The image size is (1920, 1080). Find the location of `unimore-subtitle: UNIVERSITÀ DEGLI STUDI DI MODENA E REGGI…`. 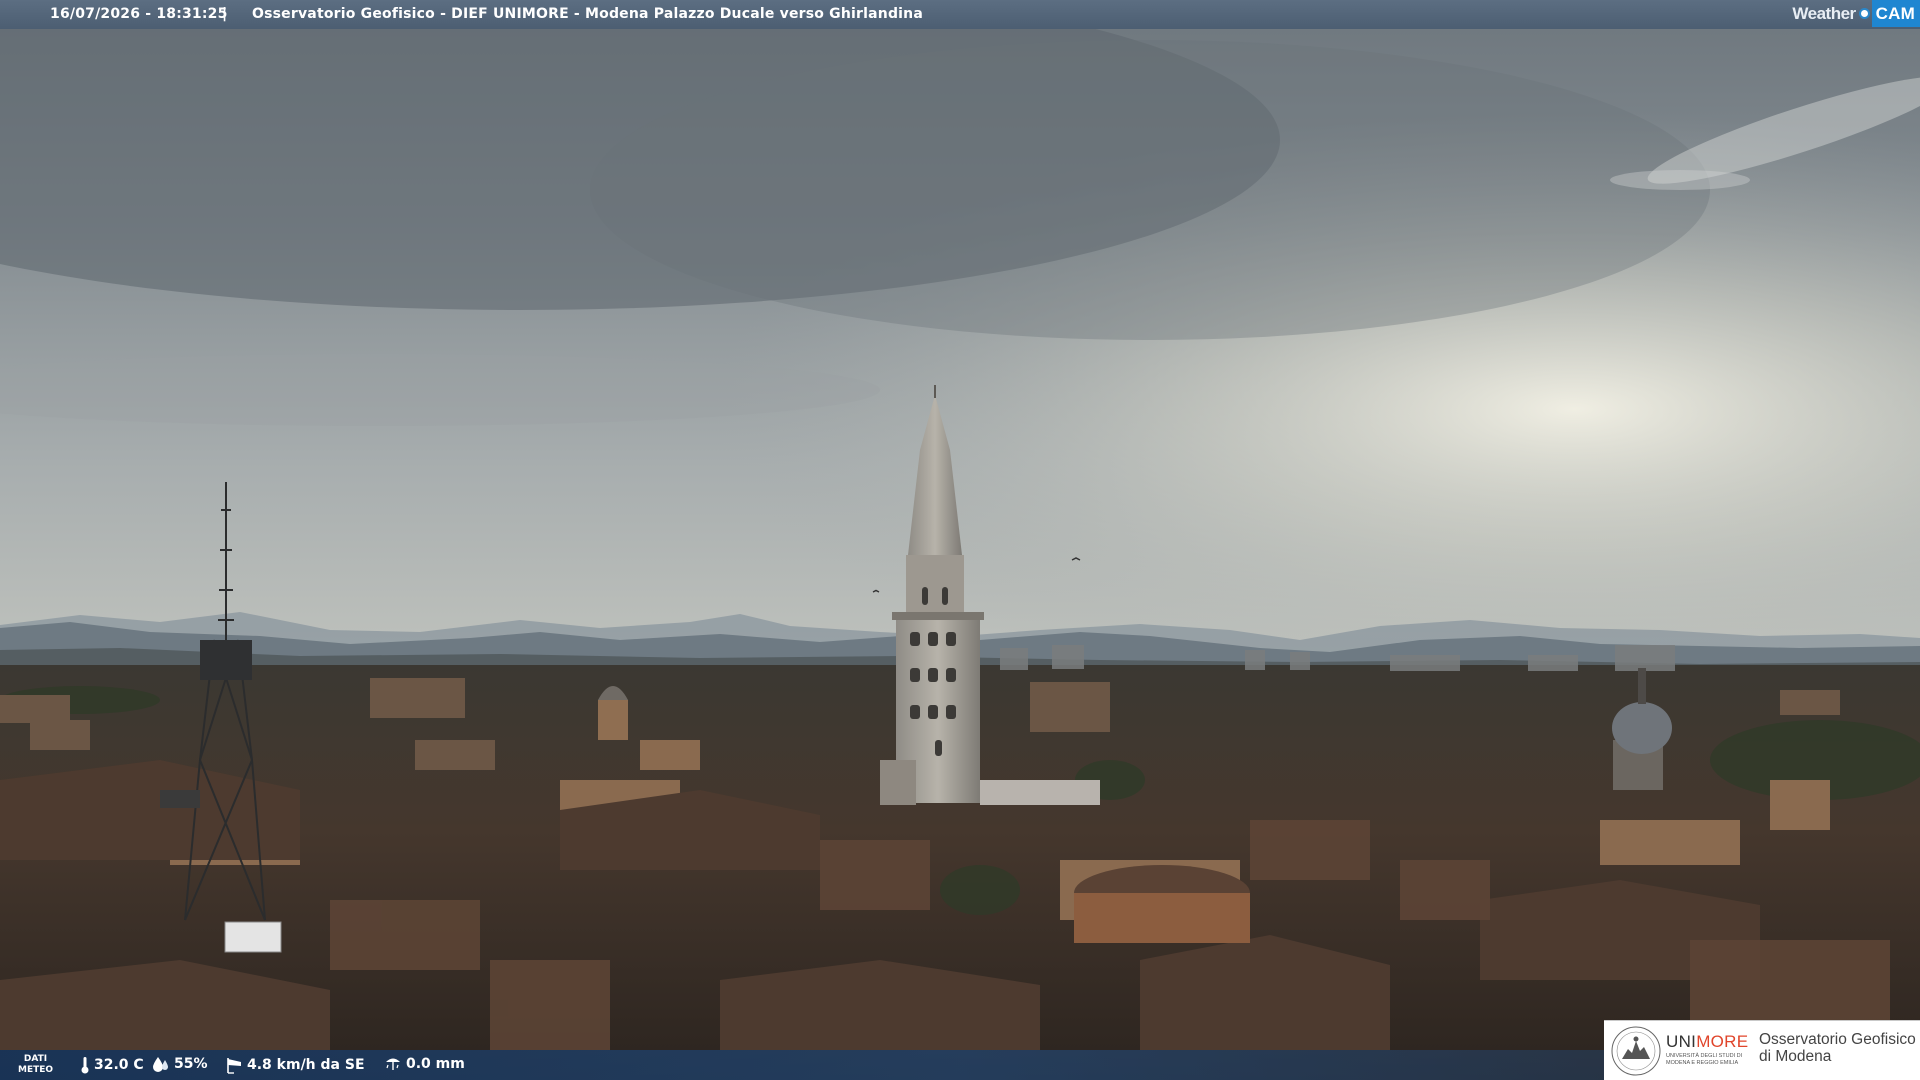

unimore-subtitle: UNIVERSITÀ DEGLI STUDI DI MODENA E REGGI… is located at coordinates (1704, 1059).